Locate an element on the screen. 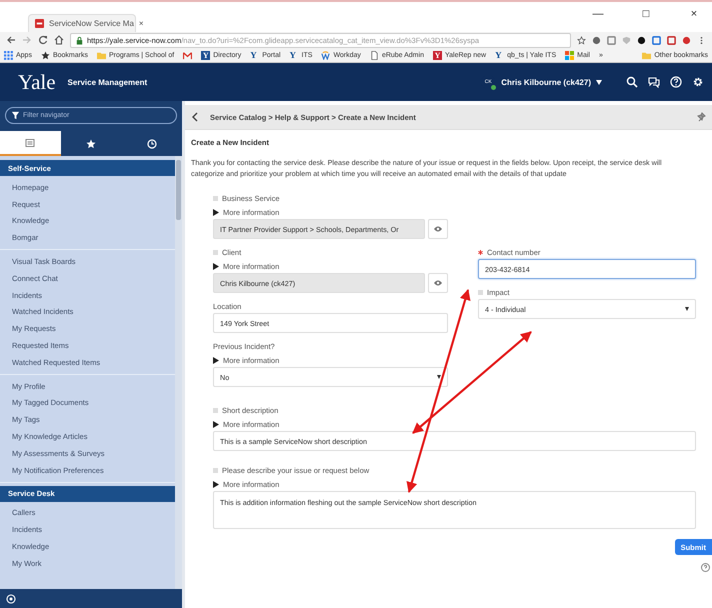  page-icon is located at coordinates (374, 55).